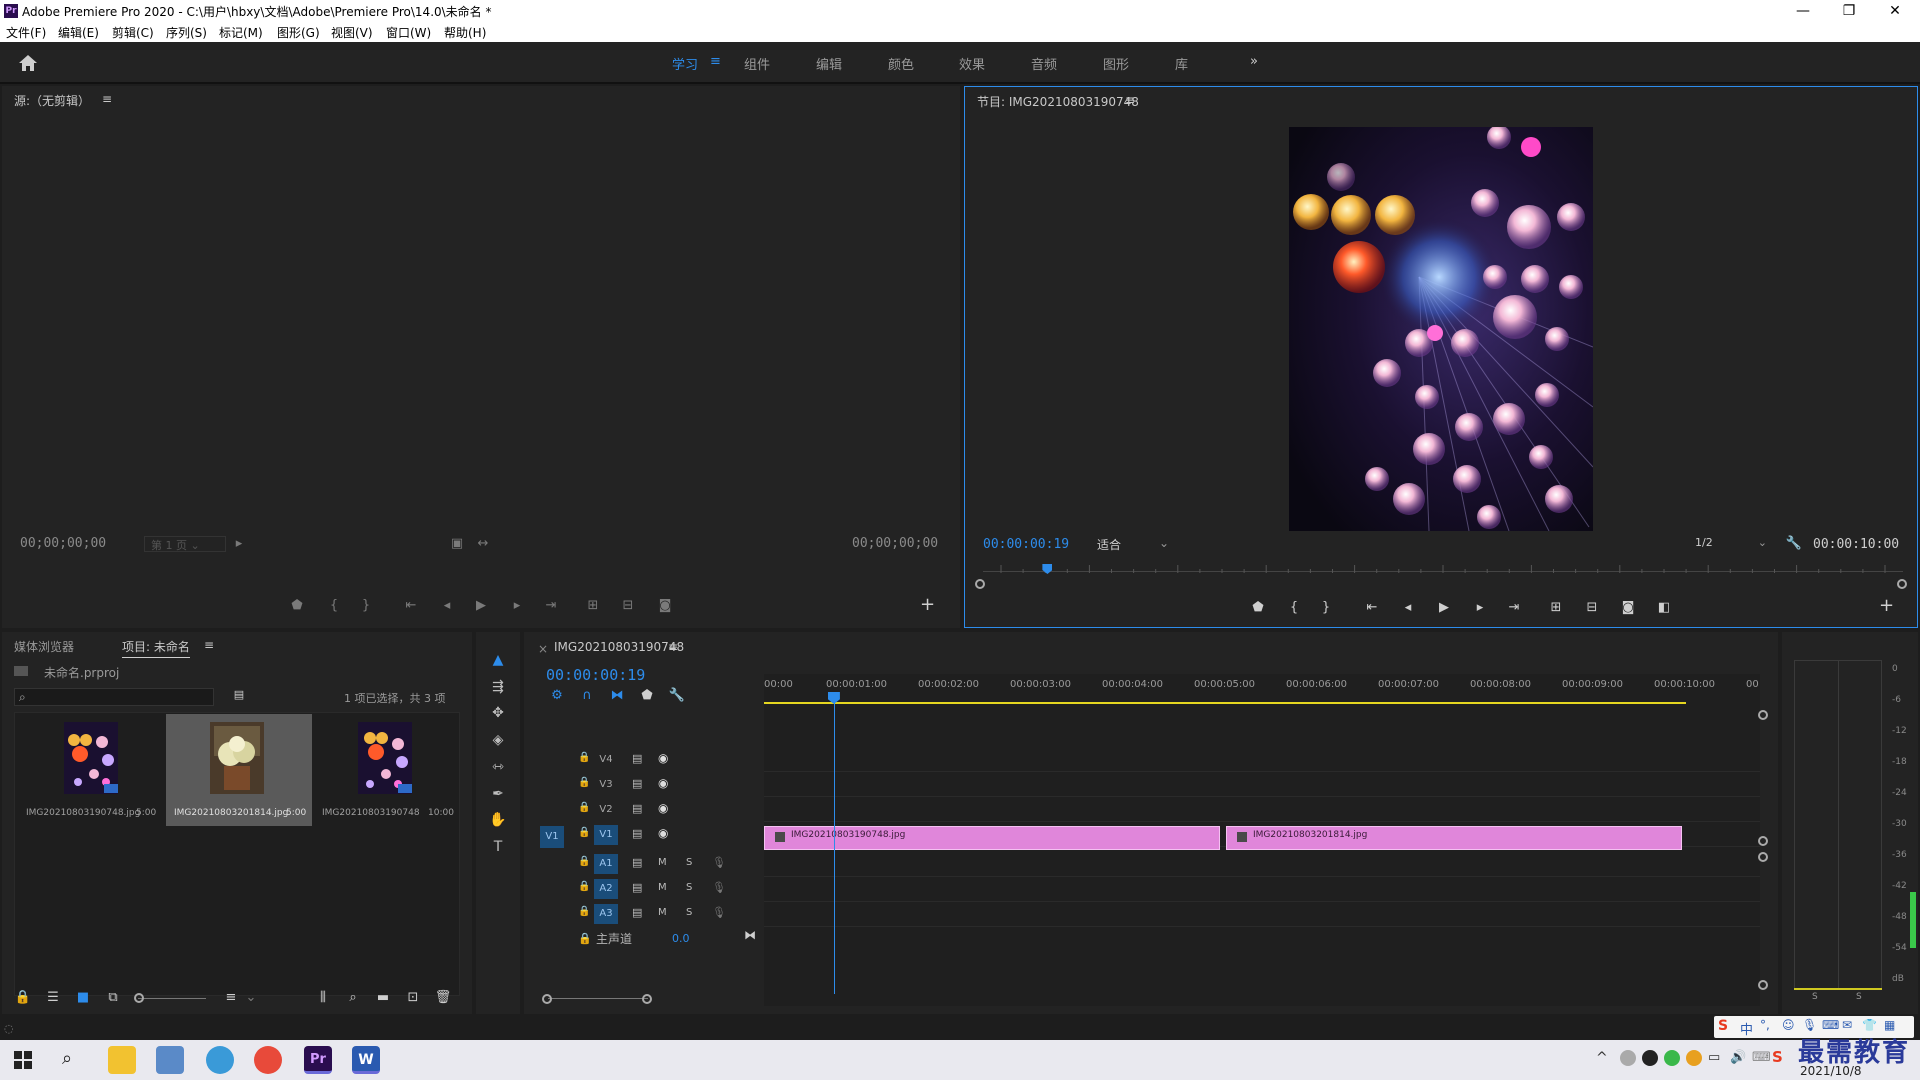 Image resolution: width=1920 pixels, height=1080 pixels. I want to click on project-item-sequence: IMG20210803190748 10:00, so click(389, 770).